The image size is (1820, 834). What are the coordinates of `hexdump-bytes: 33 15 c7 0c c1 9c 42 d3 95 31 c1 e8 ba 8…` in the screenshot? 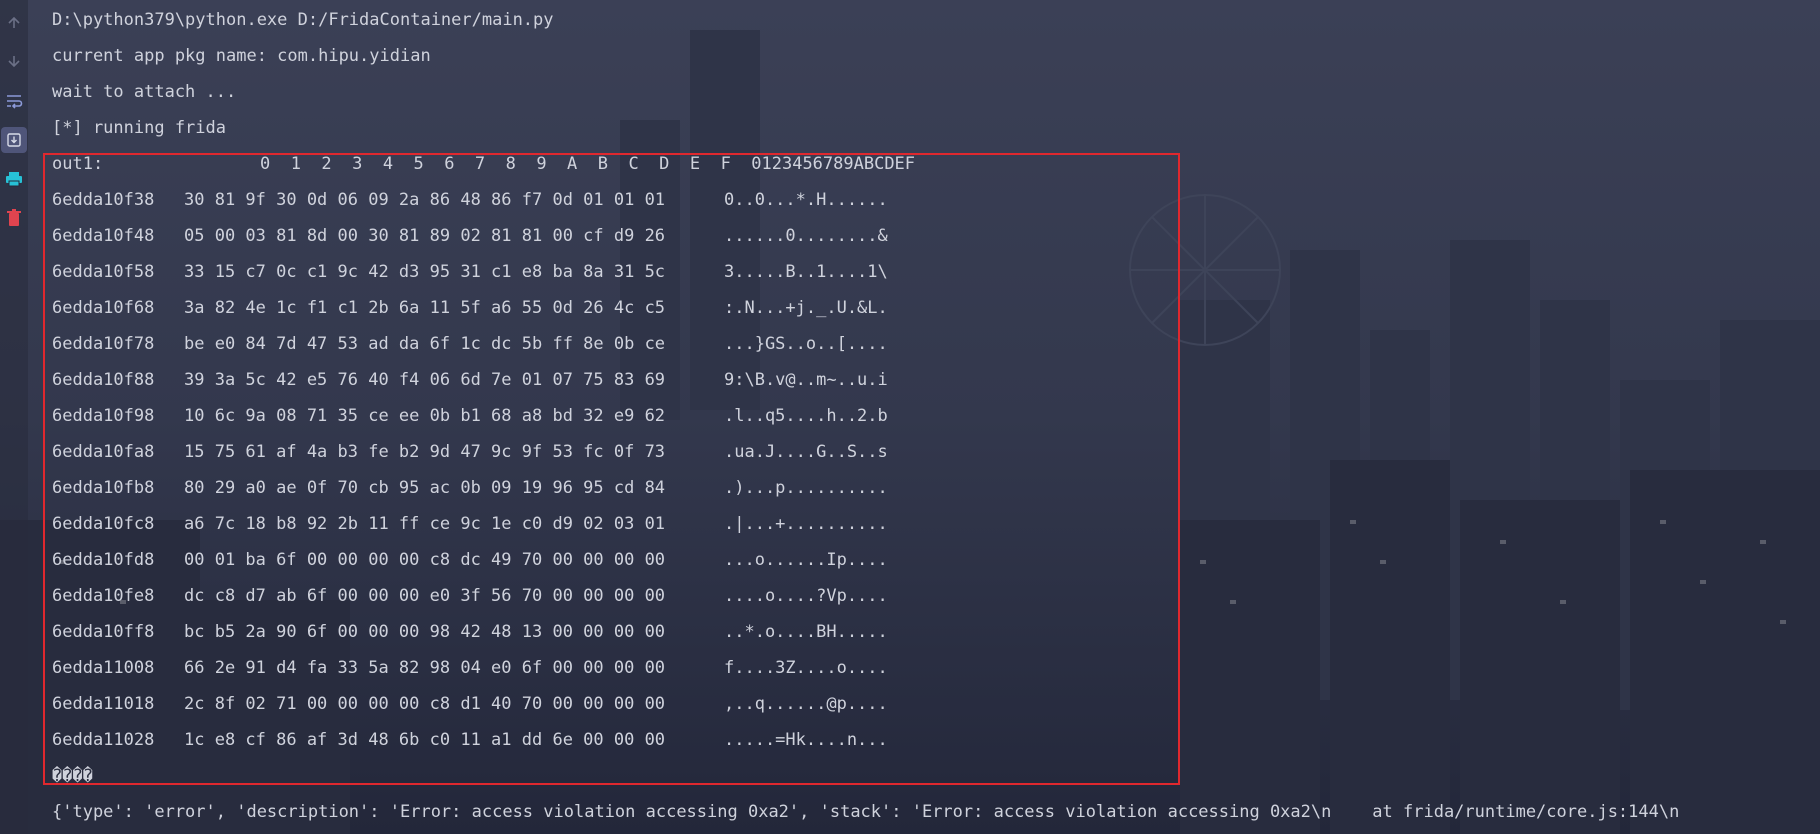 It's located at (425, 272).